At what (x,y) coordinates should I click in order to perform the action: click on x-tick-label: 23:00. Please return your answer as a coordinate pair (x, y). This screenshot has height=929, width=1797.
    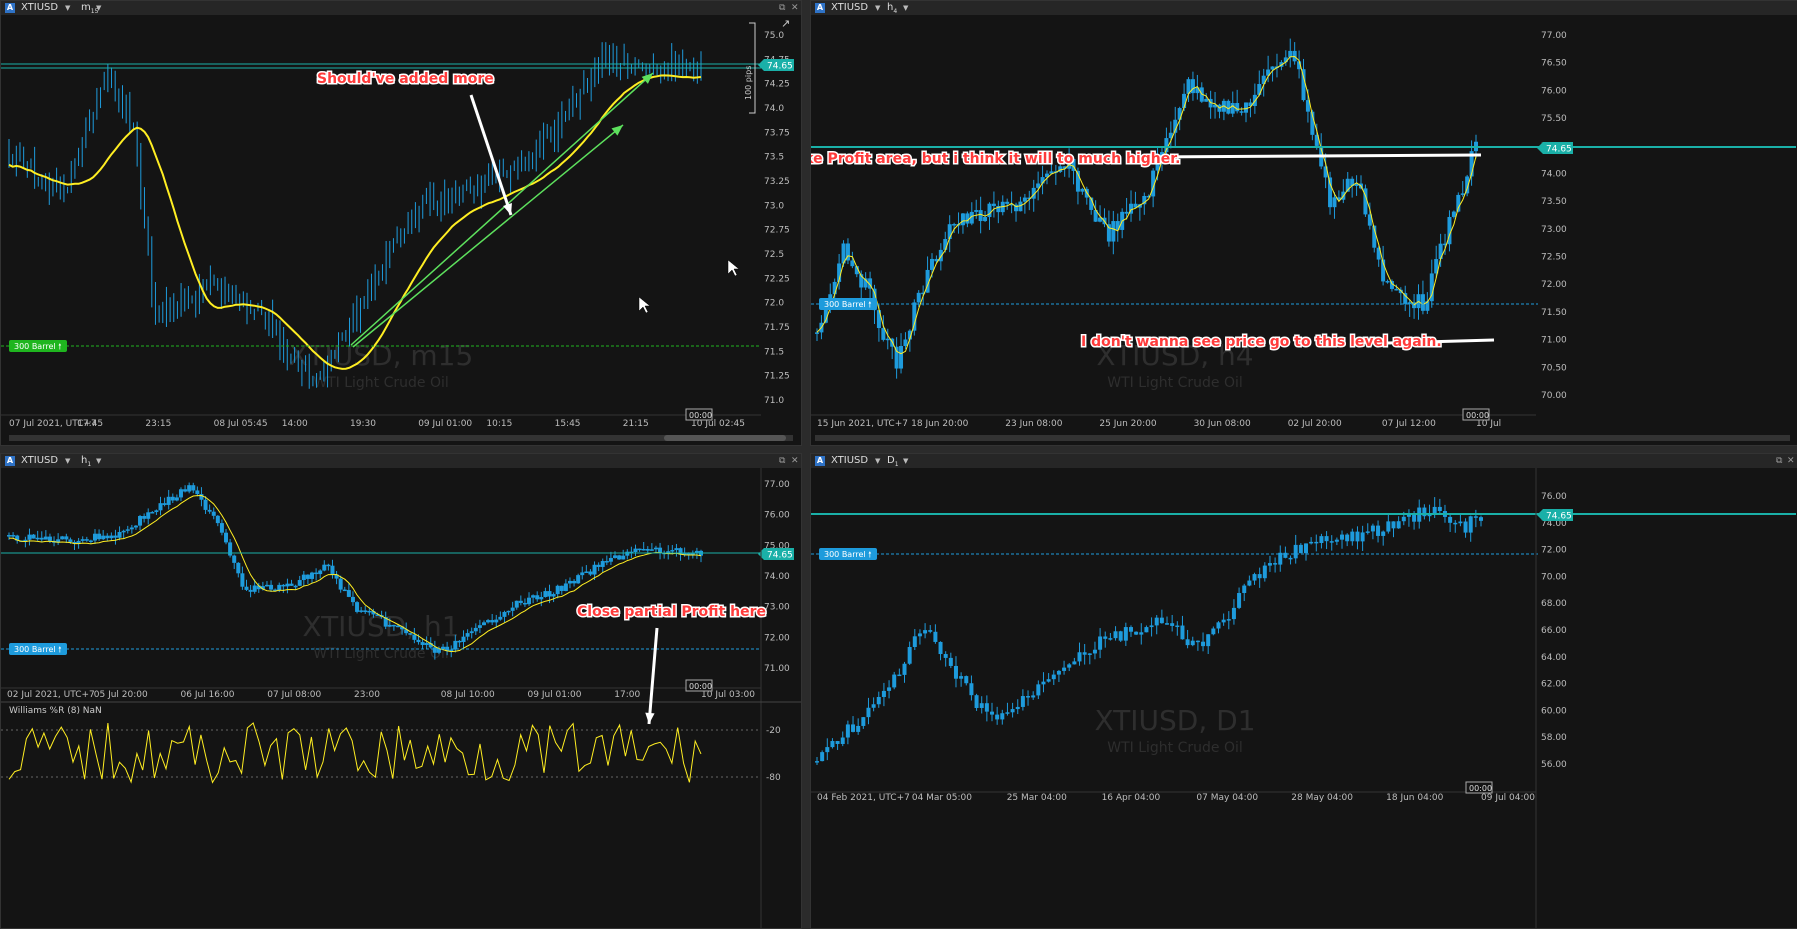
    Looking at the image, I should click on (367, 695).